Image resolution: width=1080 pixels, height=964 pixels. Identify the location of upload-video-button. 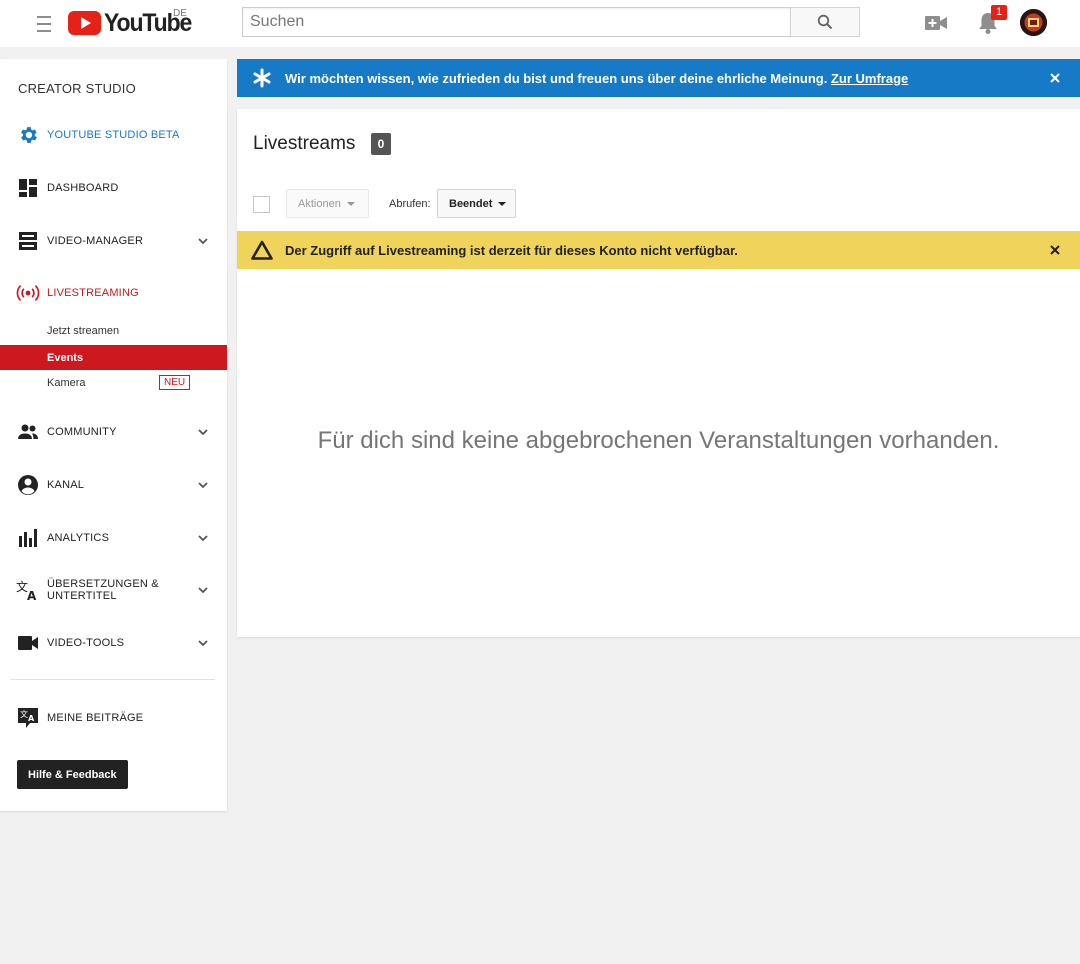
(936, 23).